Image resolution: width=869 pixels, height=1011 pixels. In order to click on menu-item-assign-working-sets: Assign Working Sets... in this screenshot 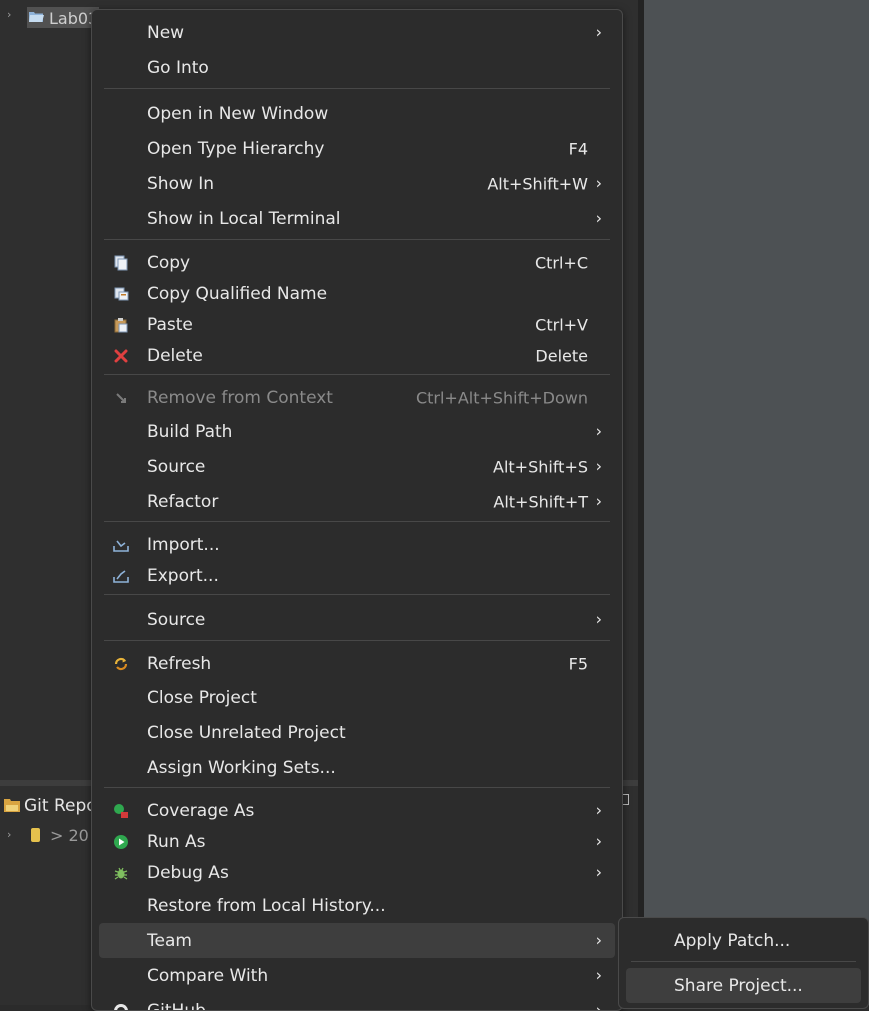, I will do `click(357, 767)`.